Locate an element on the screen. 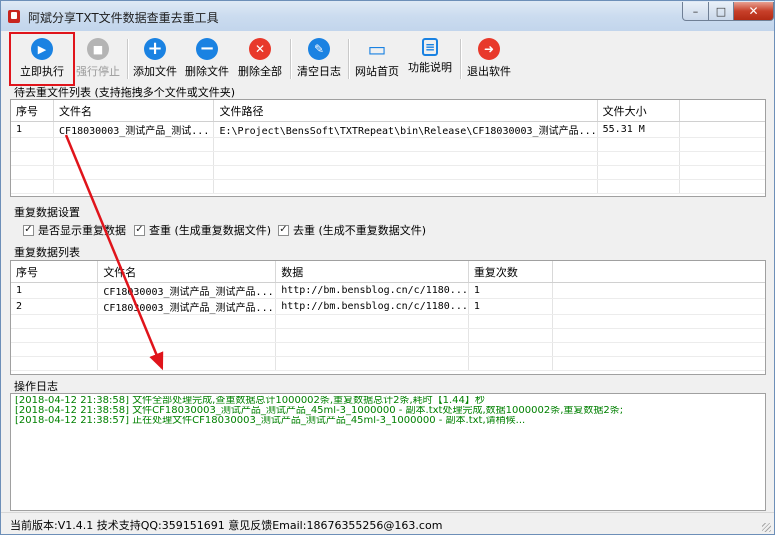 Image resolution: width=781 pixels, height=539 pixels. execute-label: 立即执行 is located at coordinates (42, 71).